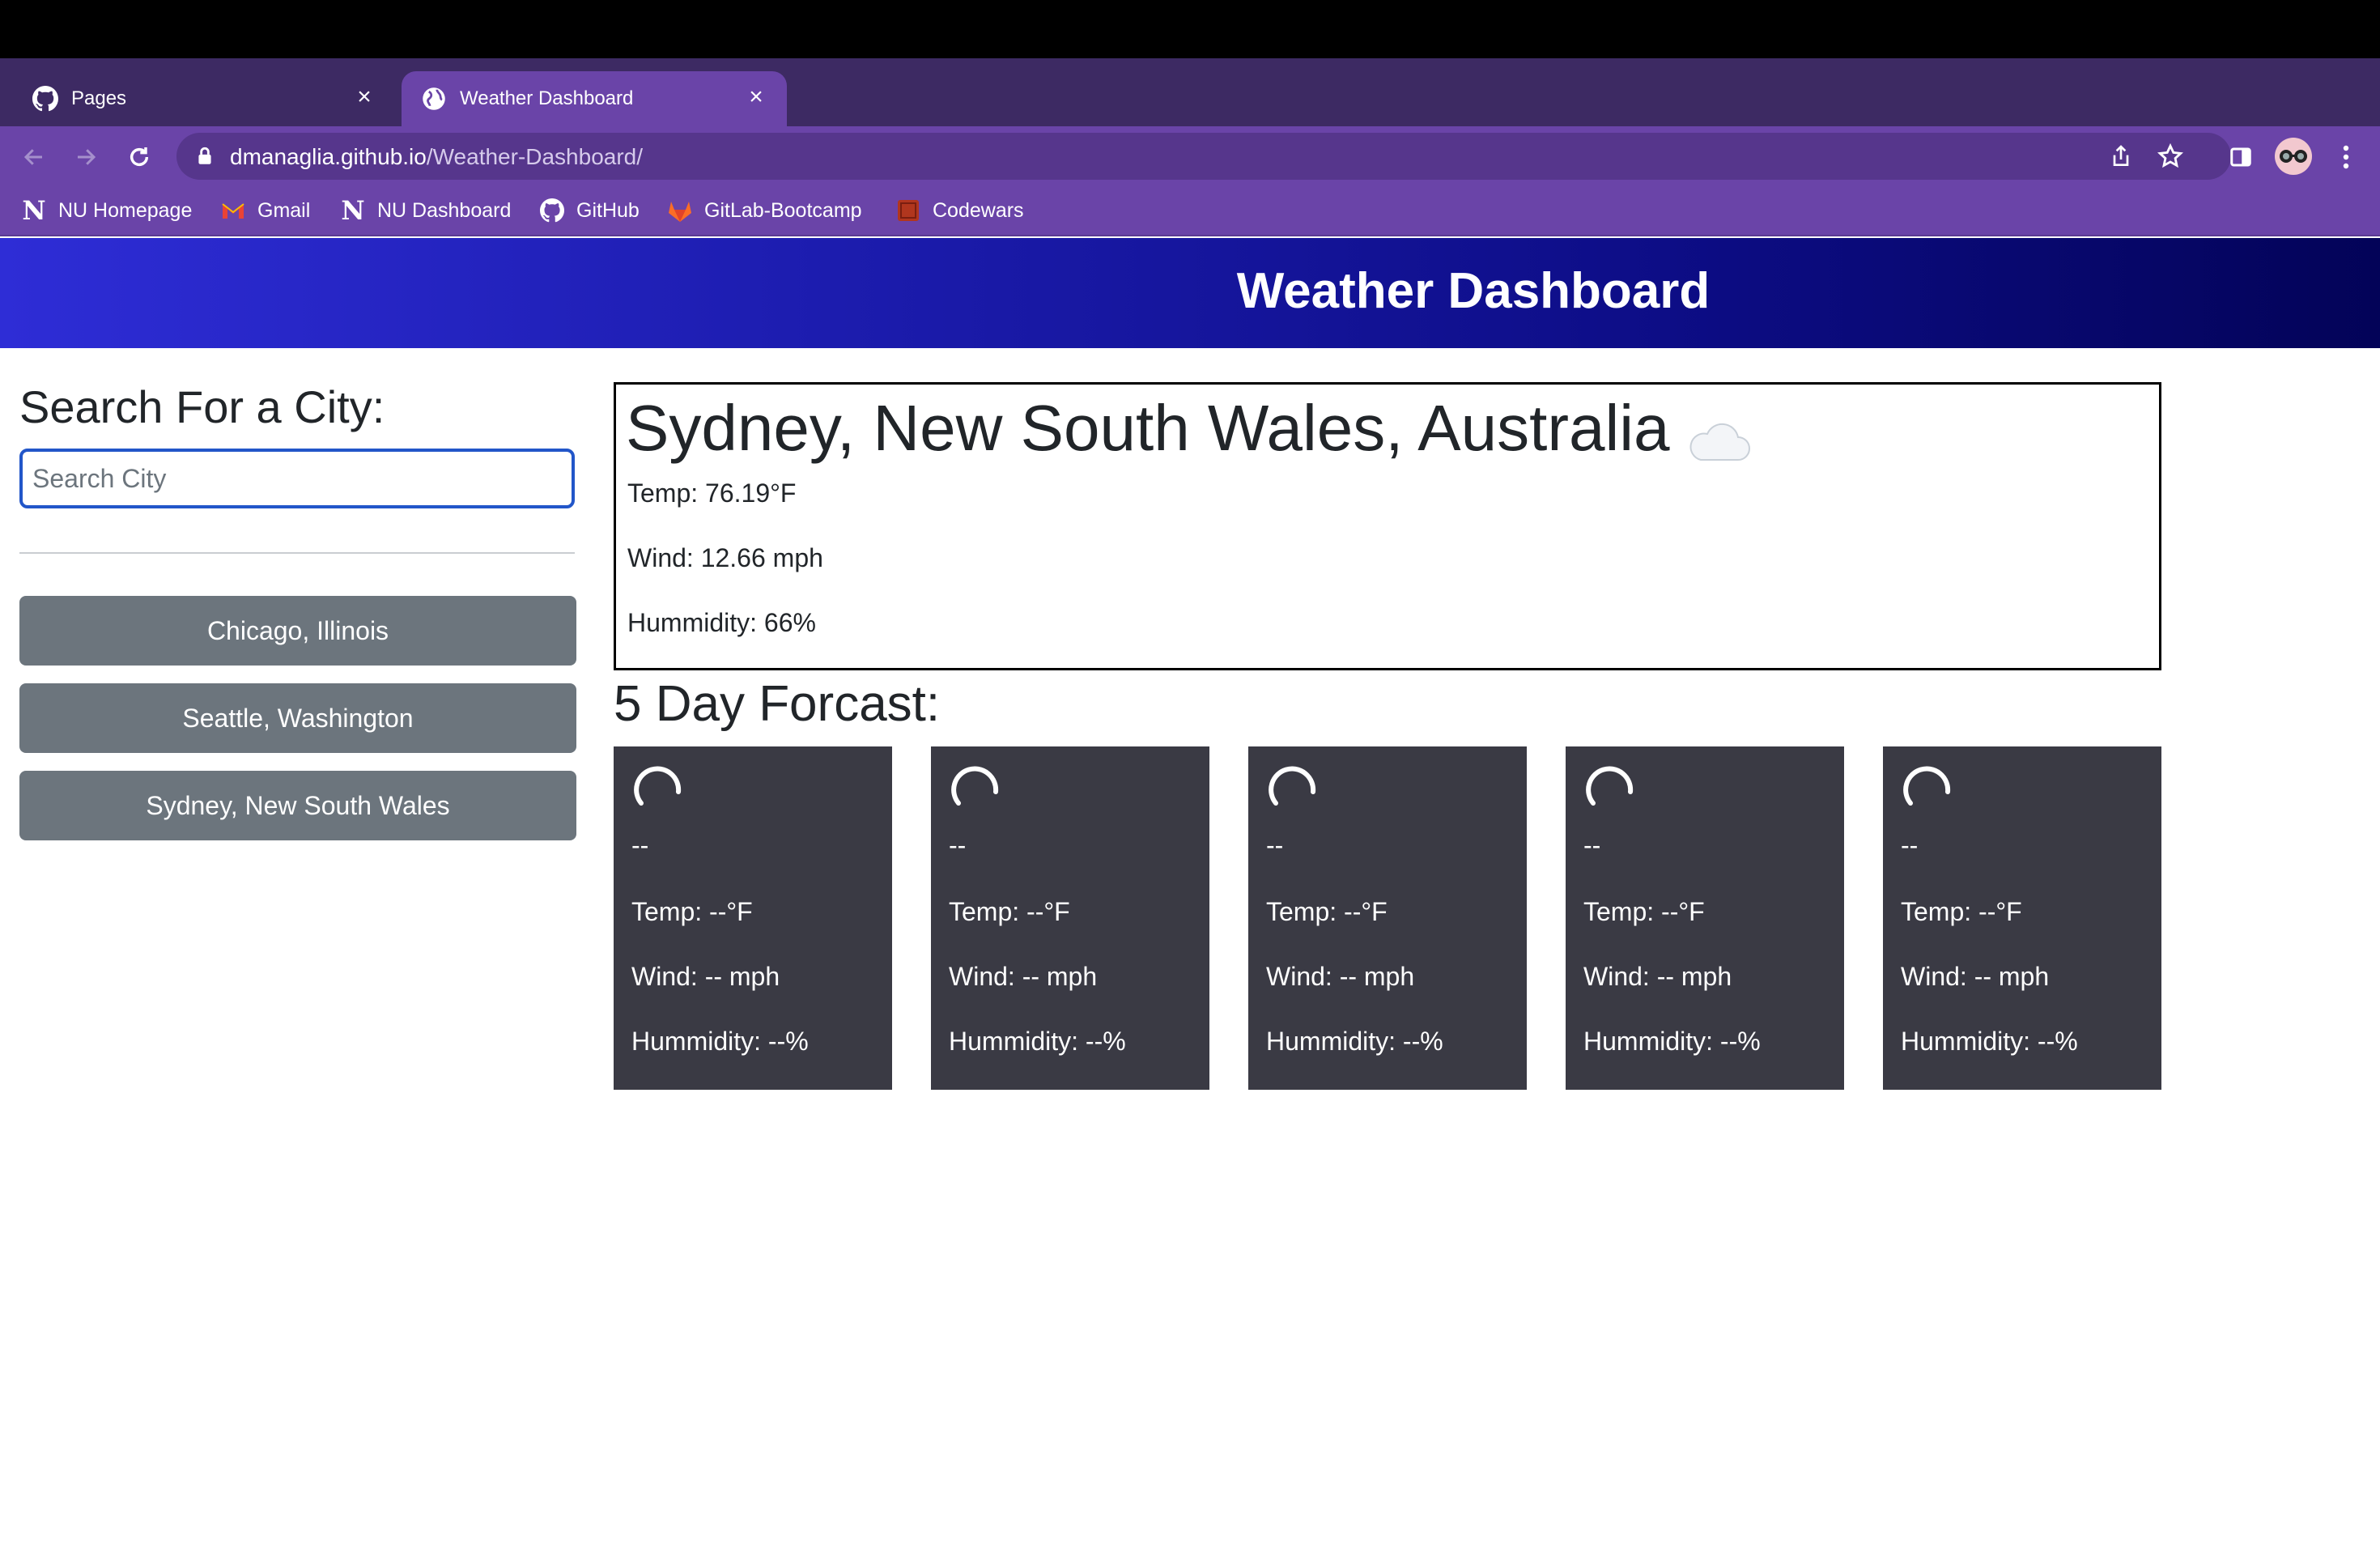 The width and height of the screenshot is (2380, 1548). Describe the element at coordinates (783, 210) in the screenshot. I see `bookmark-label: GitLab-Bootcamp` at that location.